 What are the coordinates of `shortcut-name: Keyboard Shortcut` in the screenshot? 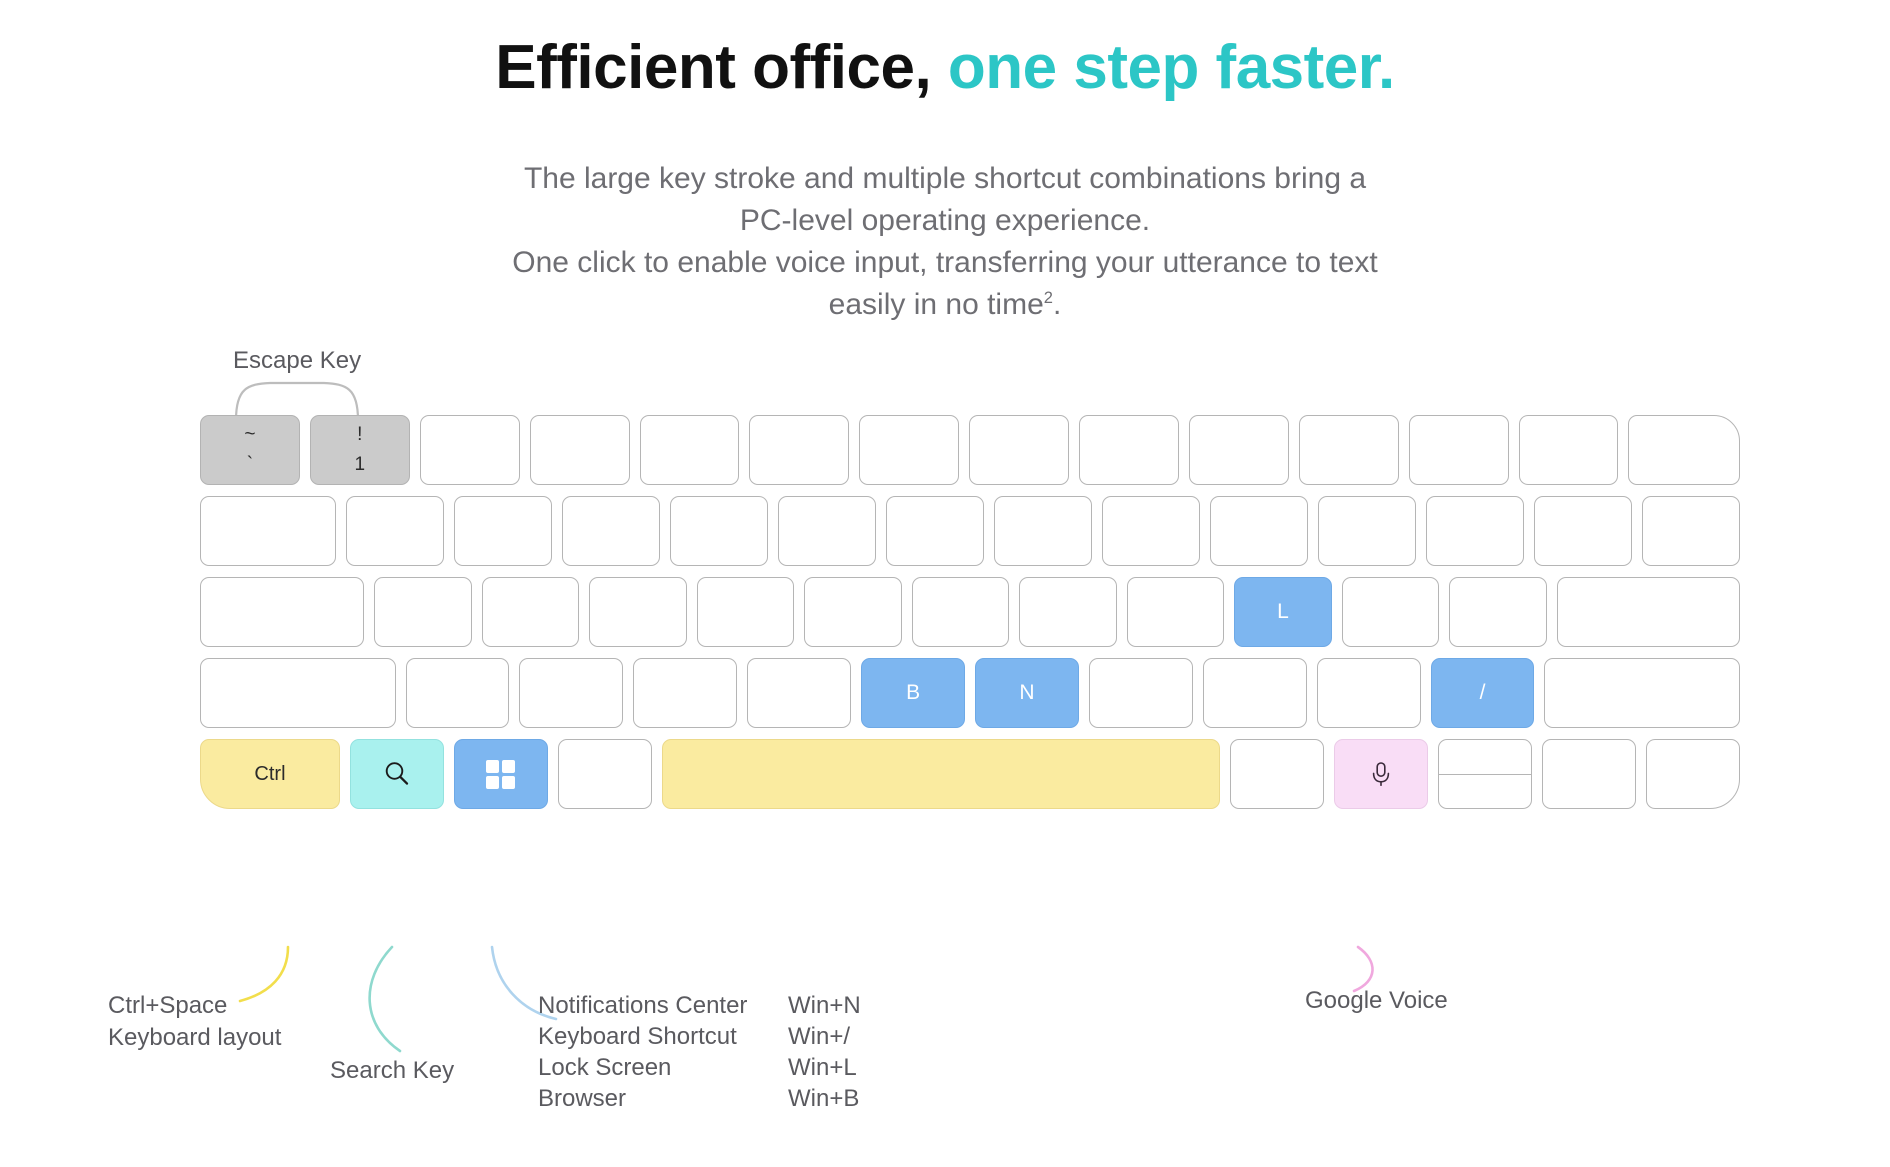 It's located at (637, 1036).